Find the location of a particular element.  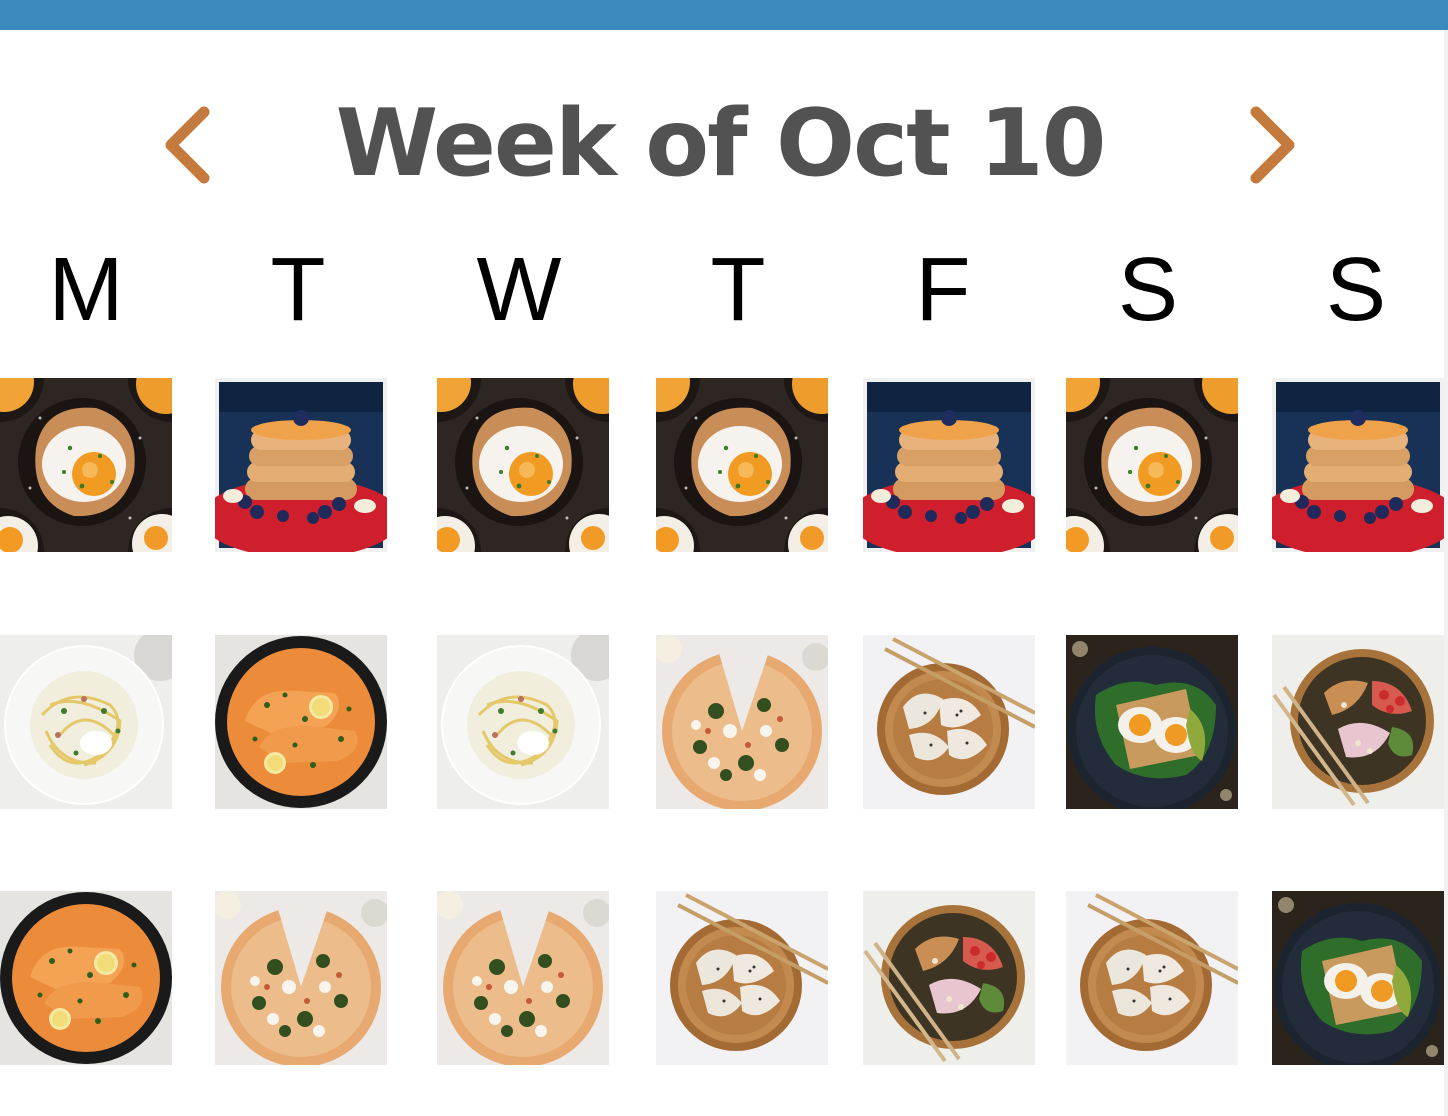

next-week-button is located at coordinates (1273, 145).